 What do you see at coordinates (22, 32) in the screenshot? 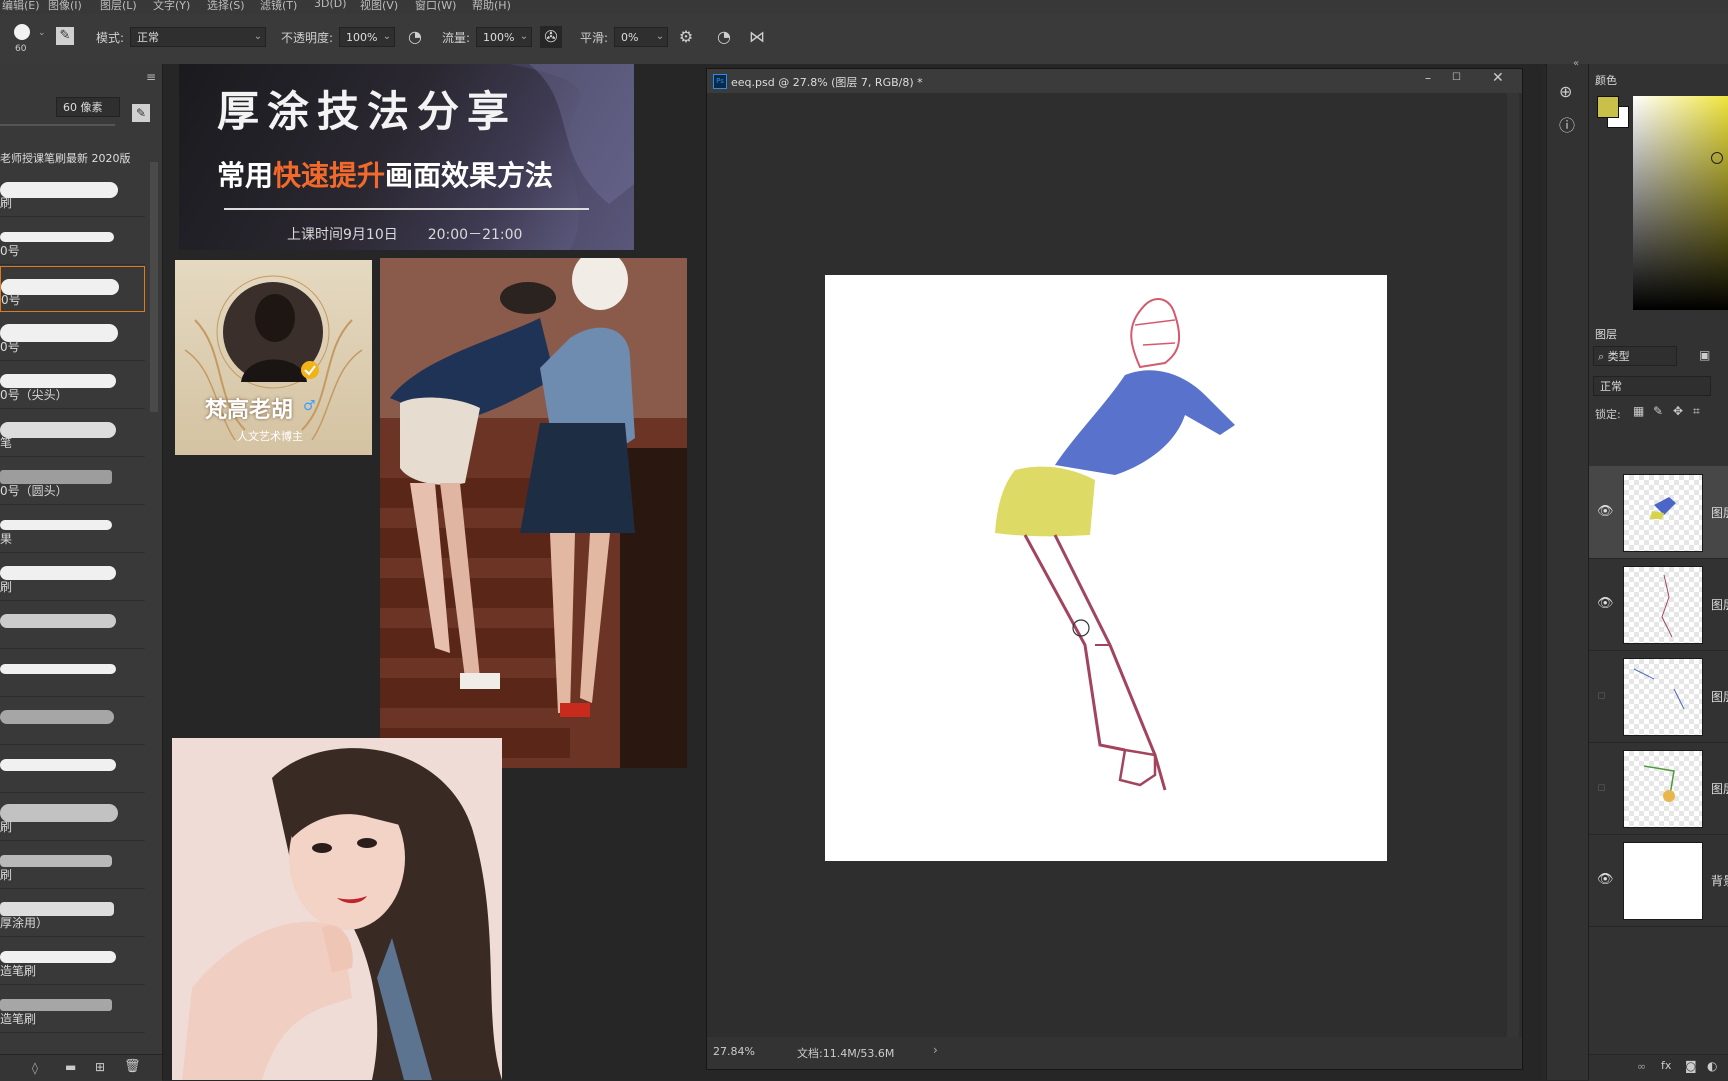
I see `brush-dot-icon` at bounding box center [22, 32].